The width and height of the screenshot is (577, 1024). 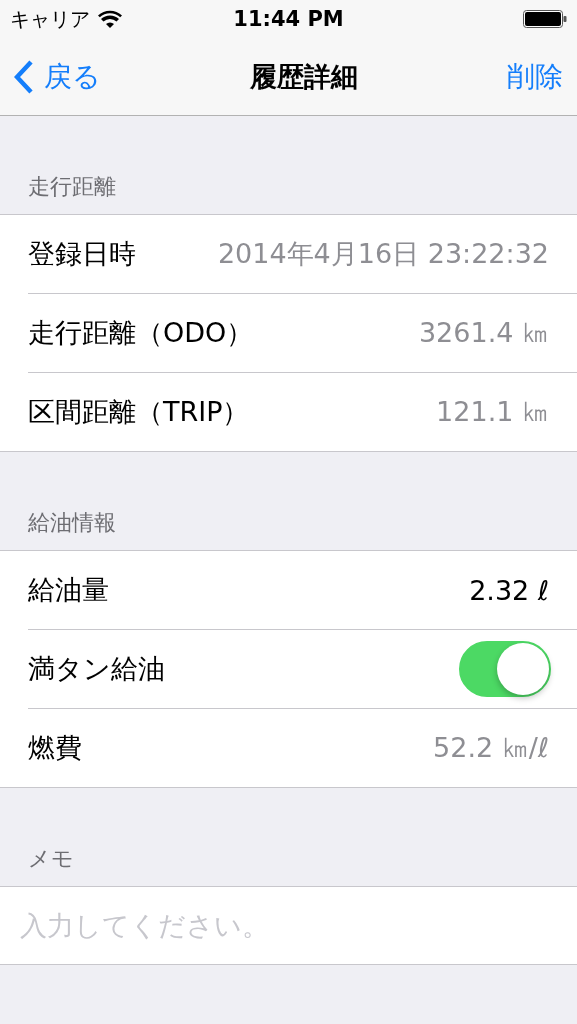 I want to click on back-button: 戻る, so click(x=57, y=76).